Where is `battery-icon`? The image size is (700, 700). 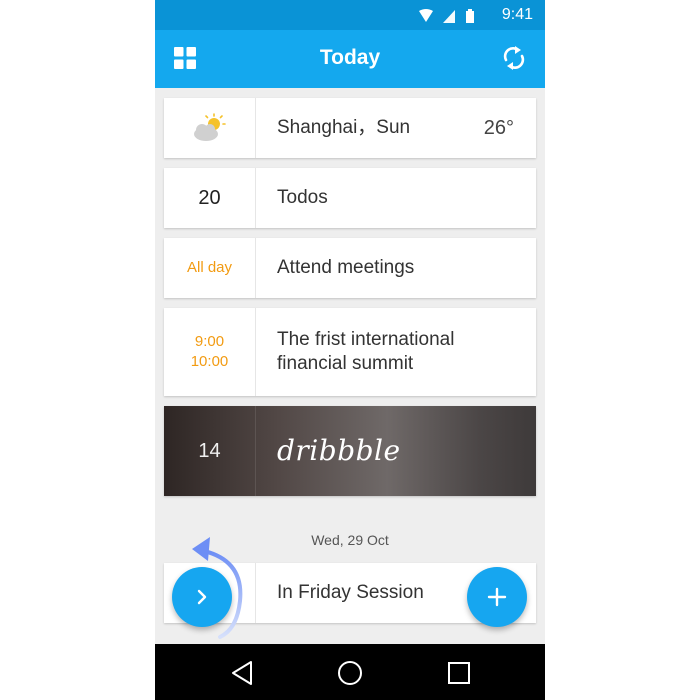 battery-icon is located at coordinates (470, 16).